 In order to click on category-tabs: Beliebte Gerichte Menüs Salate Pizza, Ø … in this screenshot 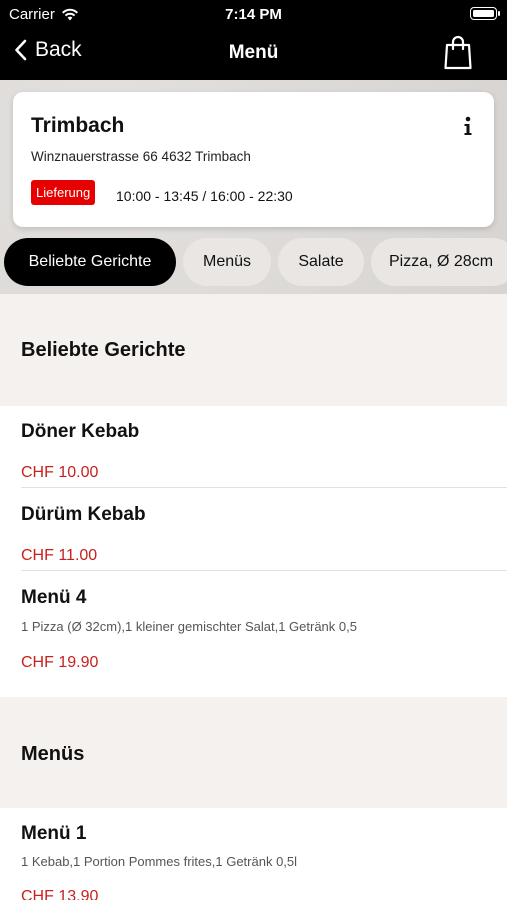, I will do `click(253, 262)`.